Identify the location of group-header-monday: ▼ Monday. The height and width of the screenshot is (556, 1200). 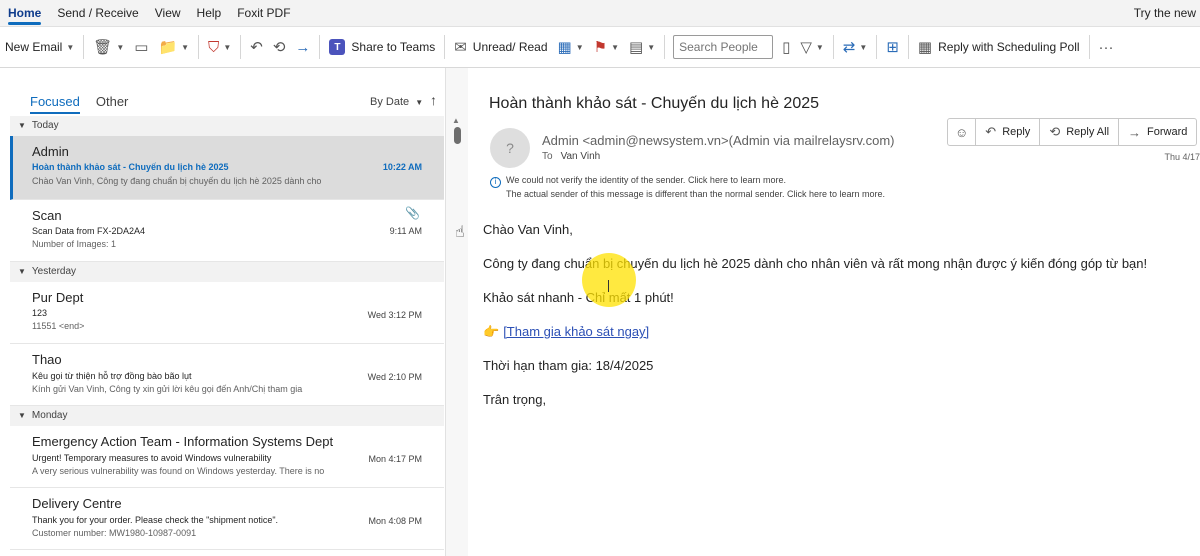
(227, 416).